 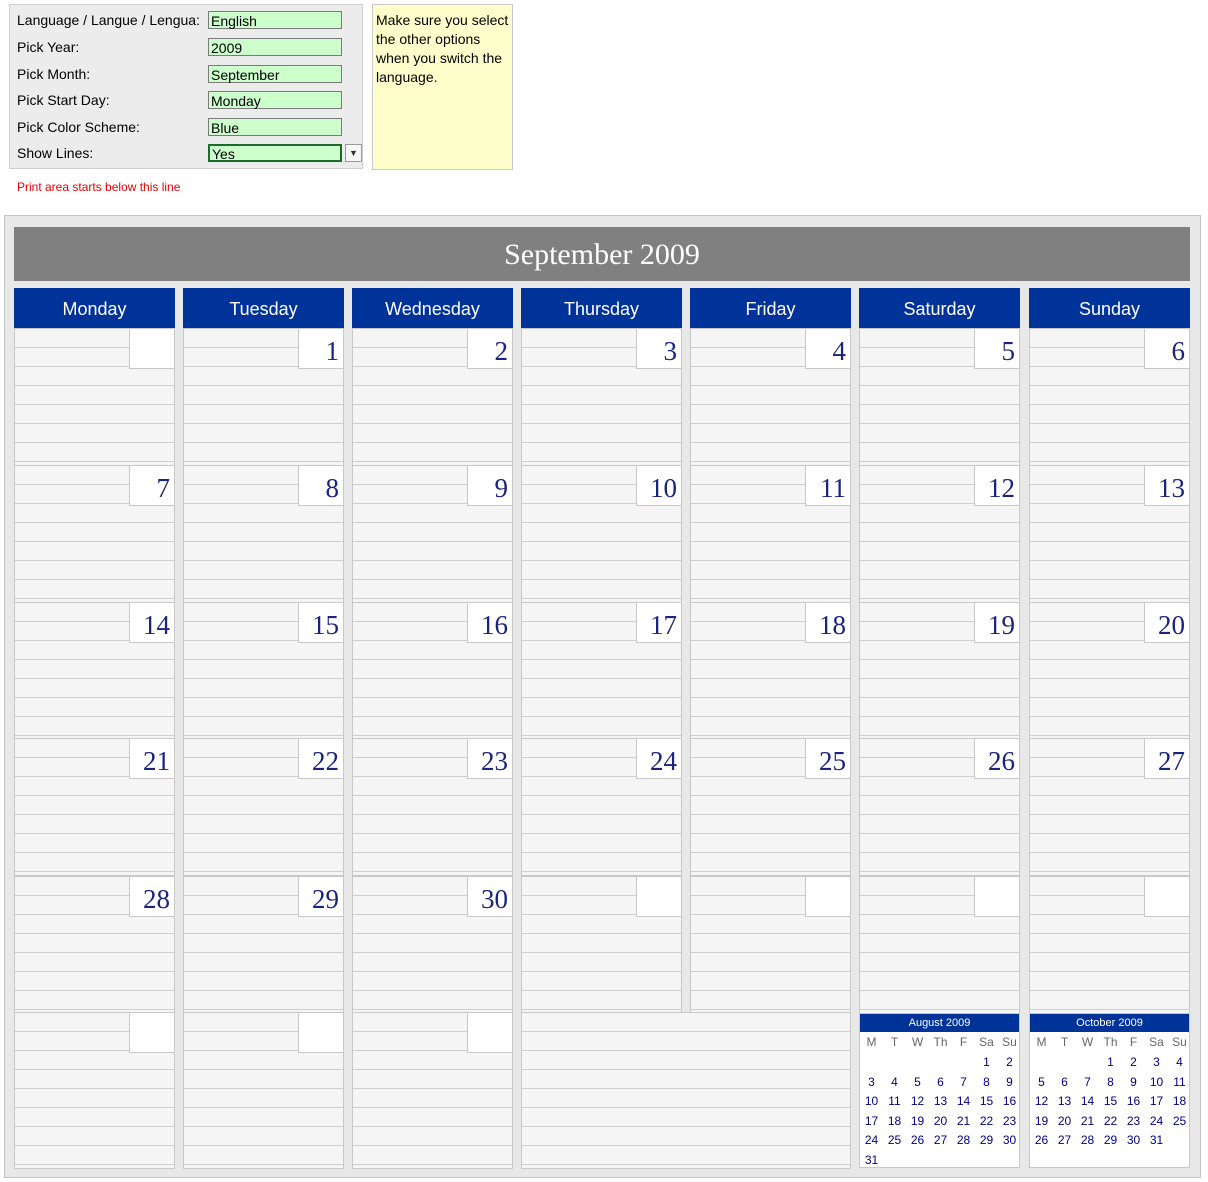 What do you see at coordinates (78, 127) in the screenshot?
I see `setting-label: Pick Color Scheme:` at bounding box center [78, 127].